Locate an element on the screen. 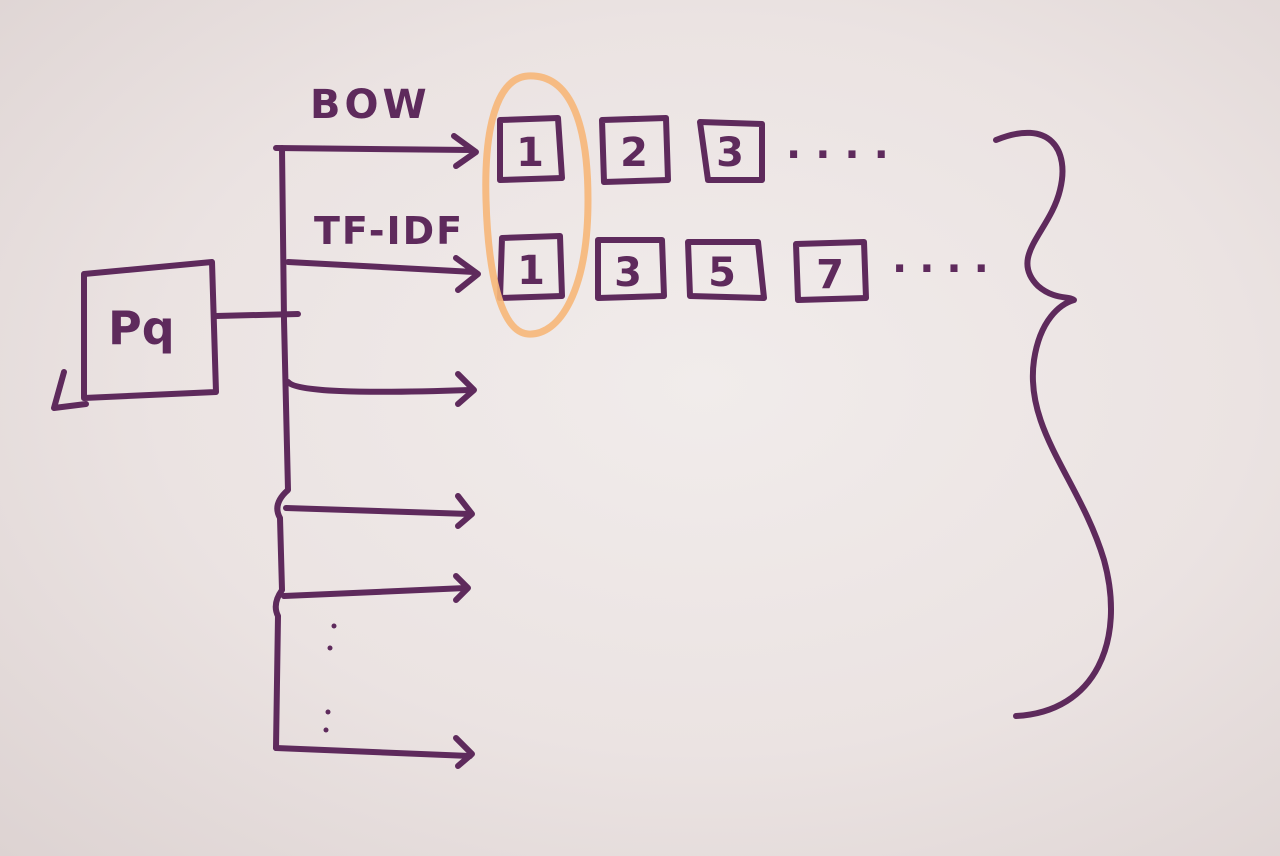 The height and width of the screenshot is (856, 1280). bow-result-box: 3 is located at coordinates (731, 151).